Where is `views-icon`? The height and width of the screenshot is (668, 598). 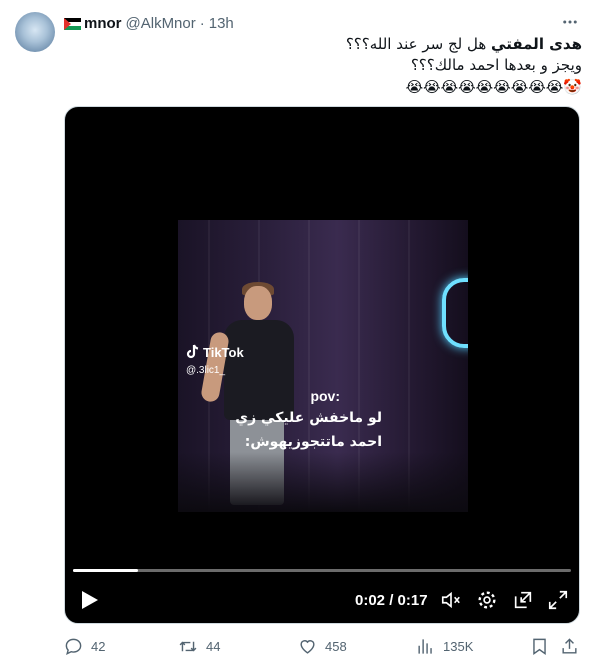
views-icon is located at coordinates (425, 646).